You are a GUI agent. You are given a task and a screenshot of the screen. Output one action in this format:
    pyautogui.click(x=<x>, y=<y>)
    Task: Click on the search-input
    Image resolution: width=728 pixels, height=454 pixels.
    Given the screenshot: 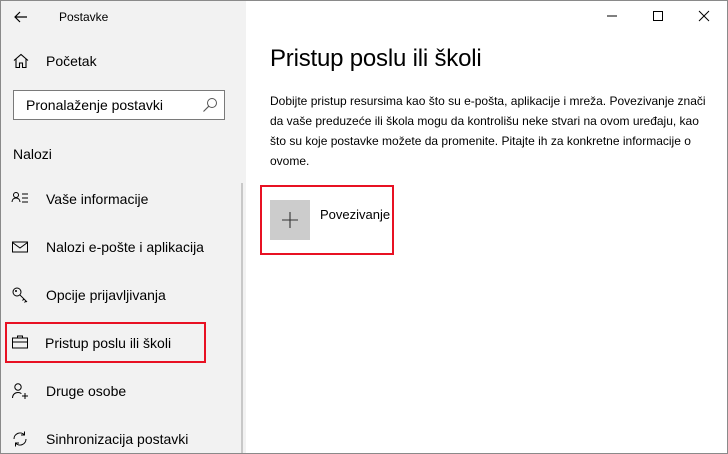 What is the action you would take?
    pyautogui.click(x=110, y=105)
    